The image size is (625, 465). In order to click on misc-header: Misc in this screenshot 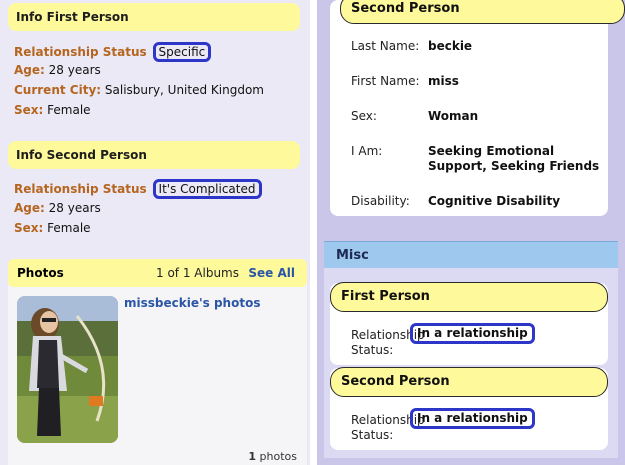, I will do `click(471, 254)`.